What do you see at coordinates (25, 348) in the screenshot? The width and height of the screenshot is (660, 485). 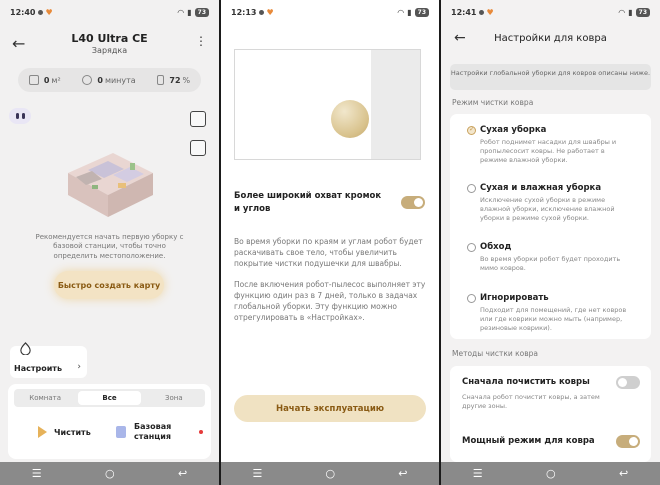 I see `drop-icon` at bounding box center [25, 348].